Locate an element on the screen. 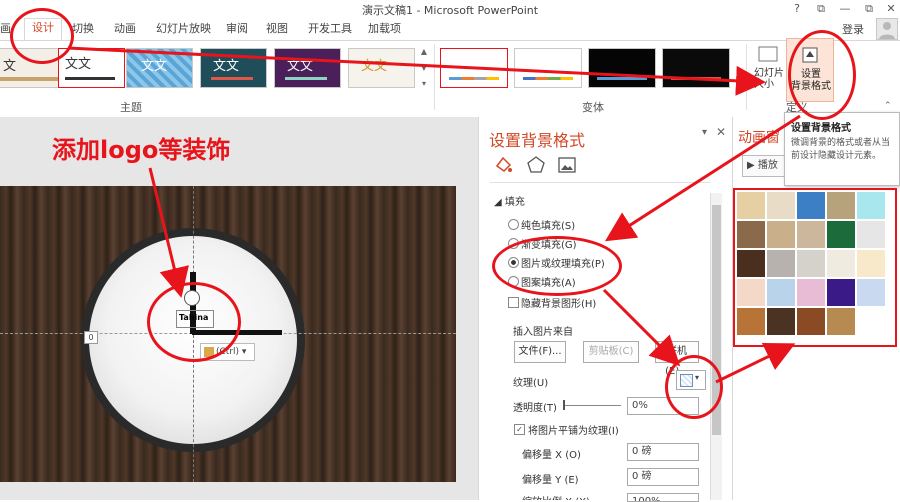 This screenshot has width=900, height=502. arrow-to-gallery is located at coordinates (755, 363).